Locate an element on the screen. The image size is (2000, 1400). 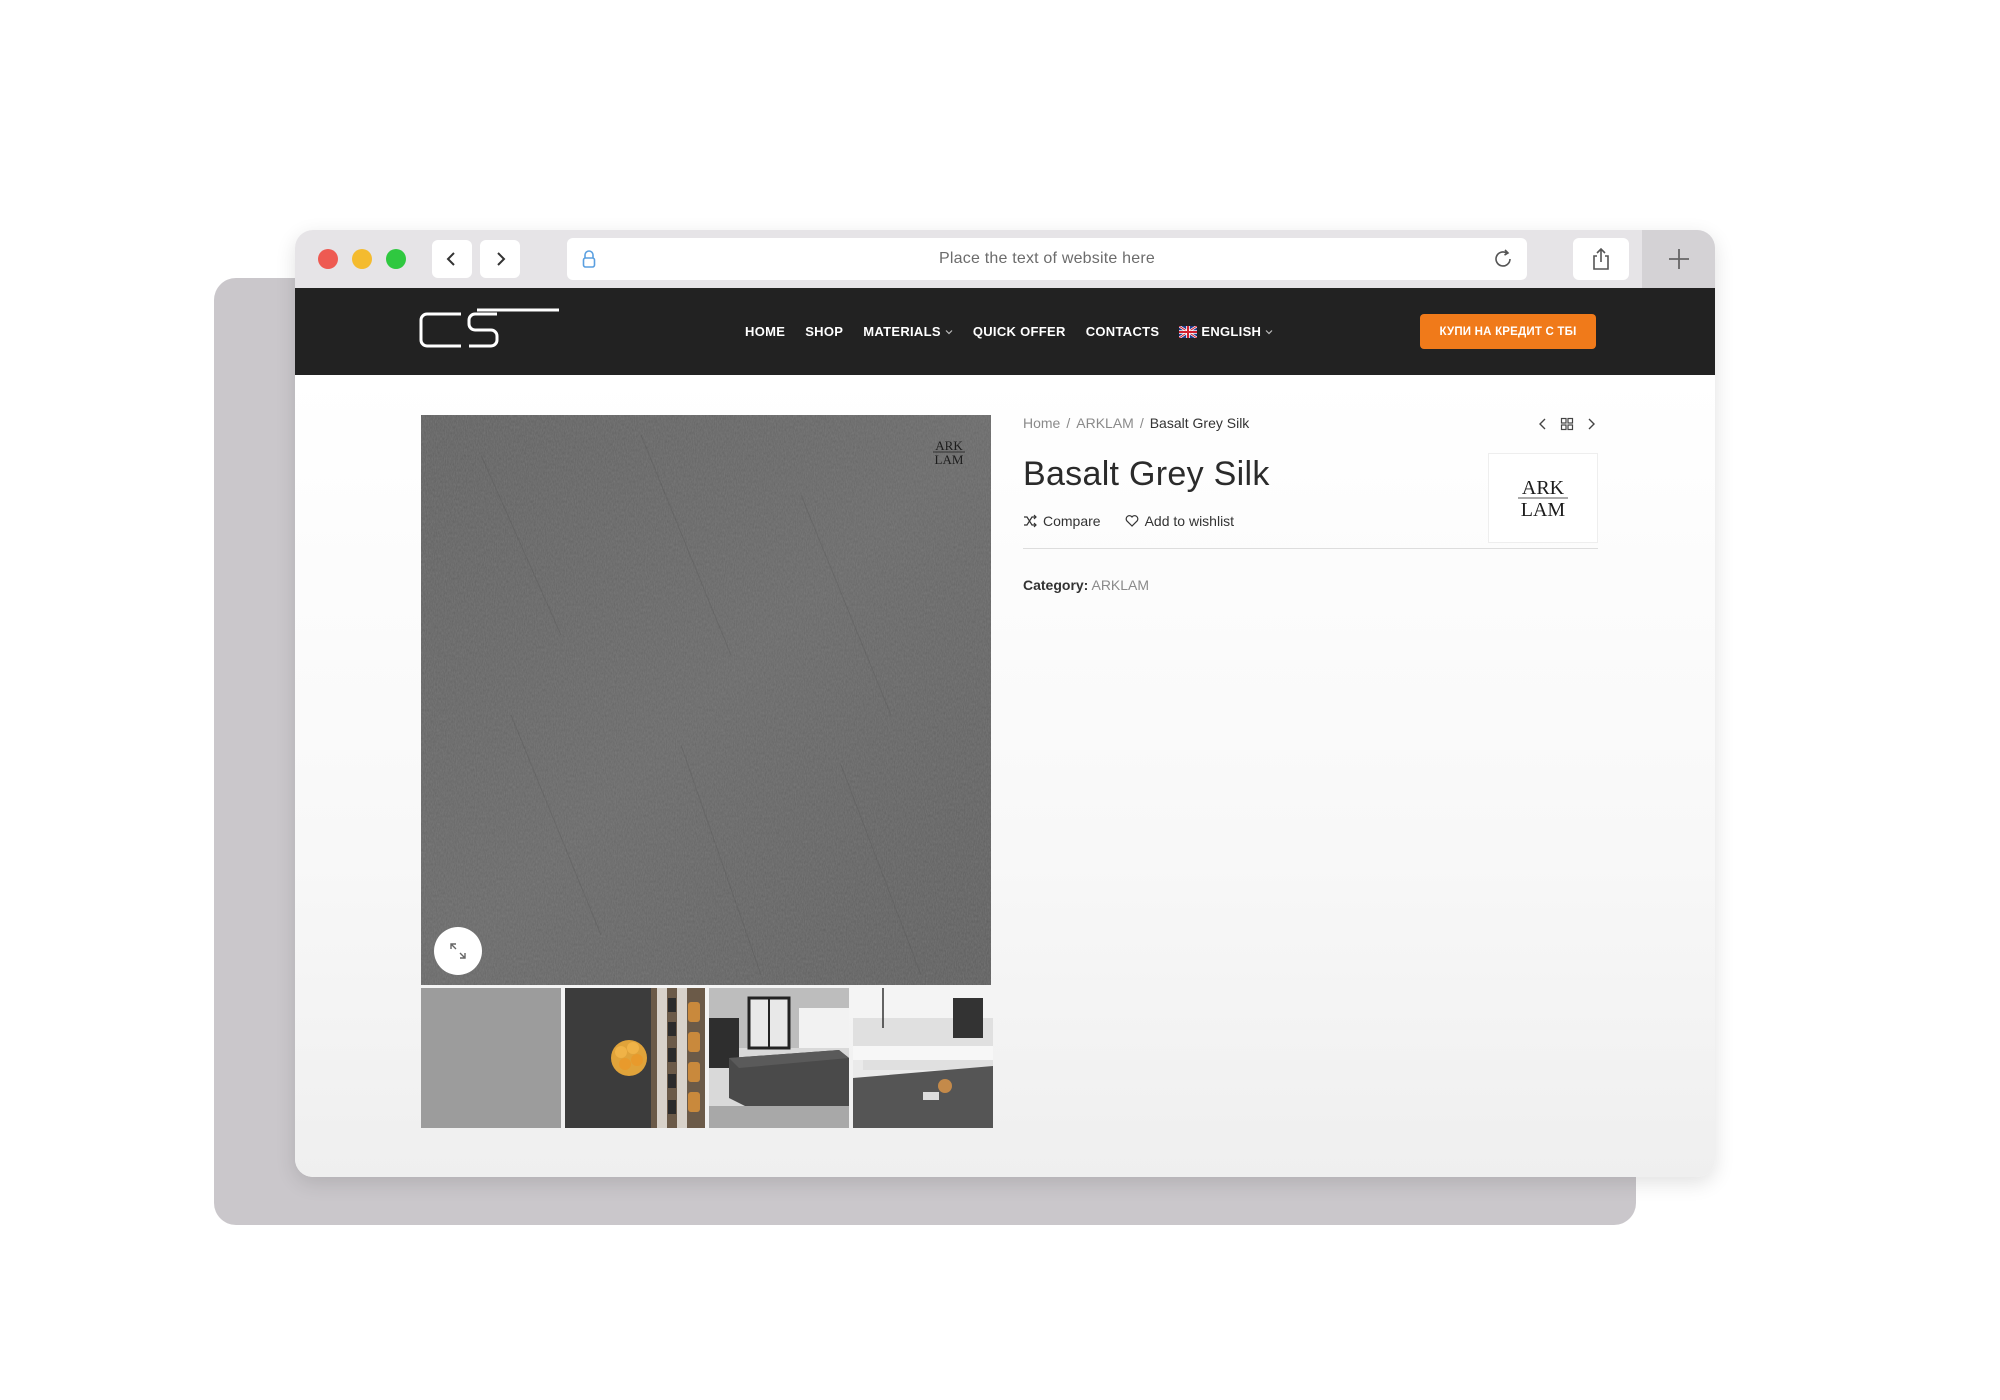
brand-logo-box: ARK LAM is located at coordinates (1543, 498).